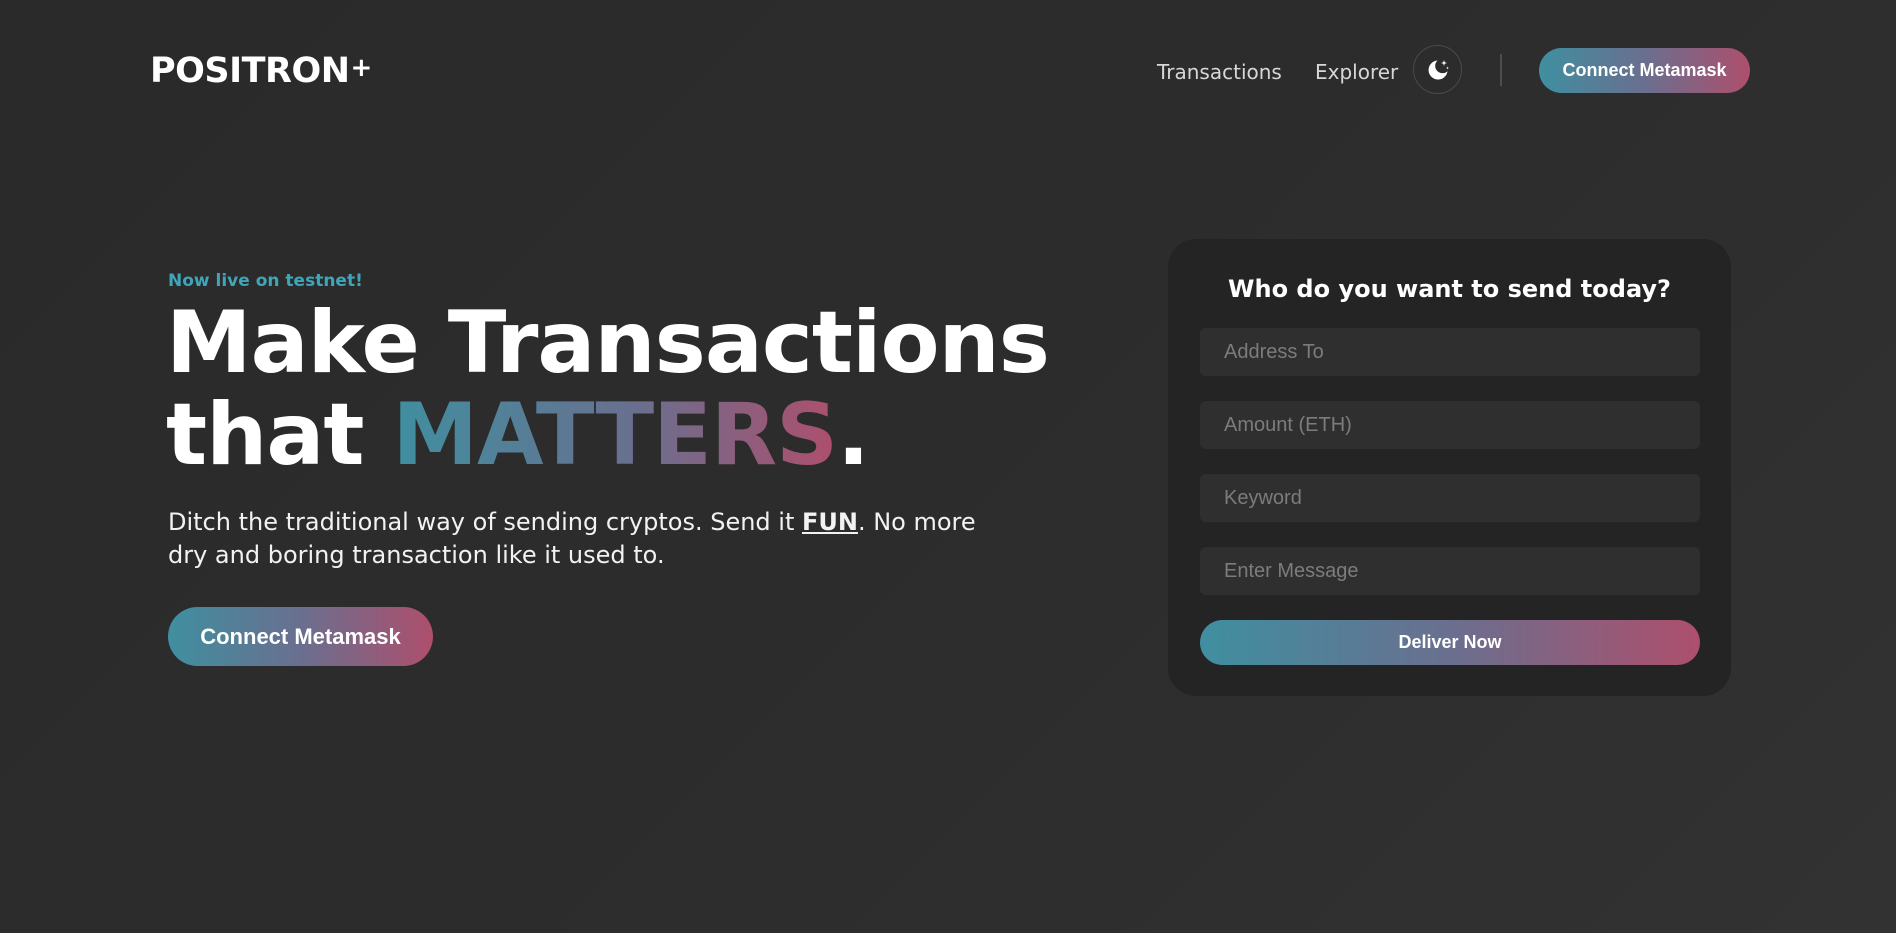 This screenshot has width=1896, height=933. I want to click on headline-line-1: Make Transactions, so click(608, 343).